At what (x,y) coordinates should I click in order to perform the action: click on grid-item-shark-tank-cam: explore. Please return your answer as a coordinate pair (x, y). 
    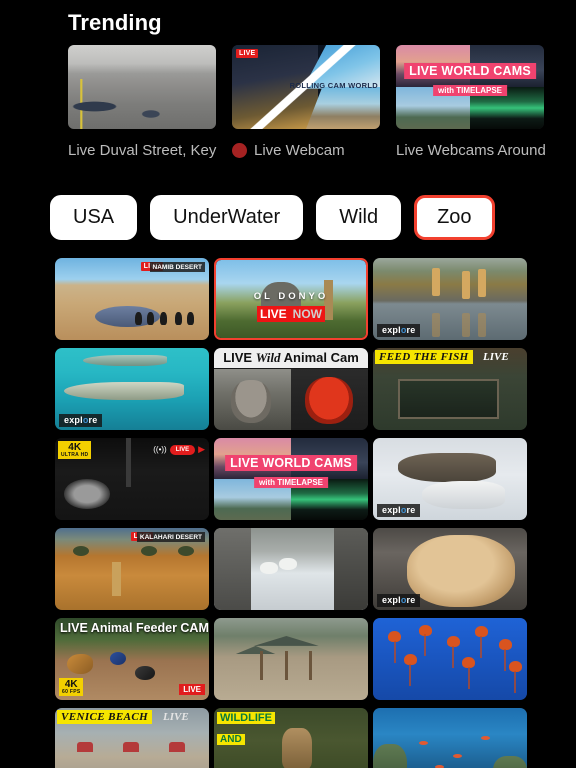
    Looking at the image, I should click on (132, 389).